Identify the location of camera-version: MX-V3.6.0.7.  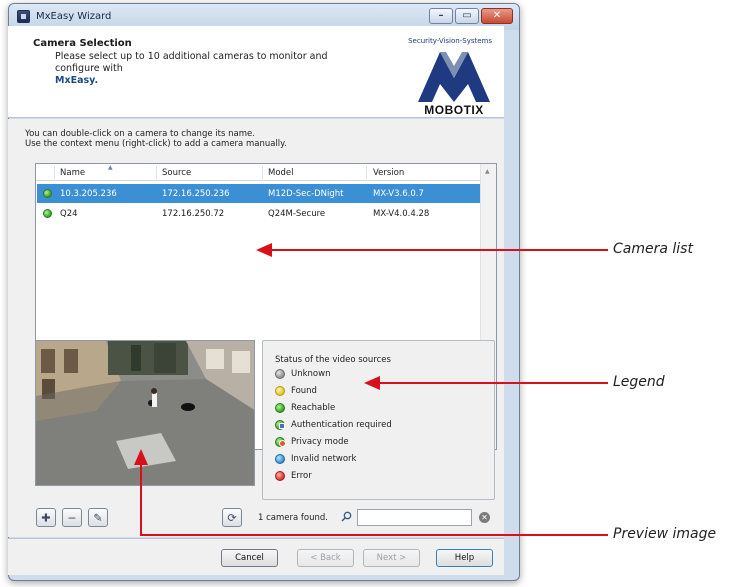
(398, 194).